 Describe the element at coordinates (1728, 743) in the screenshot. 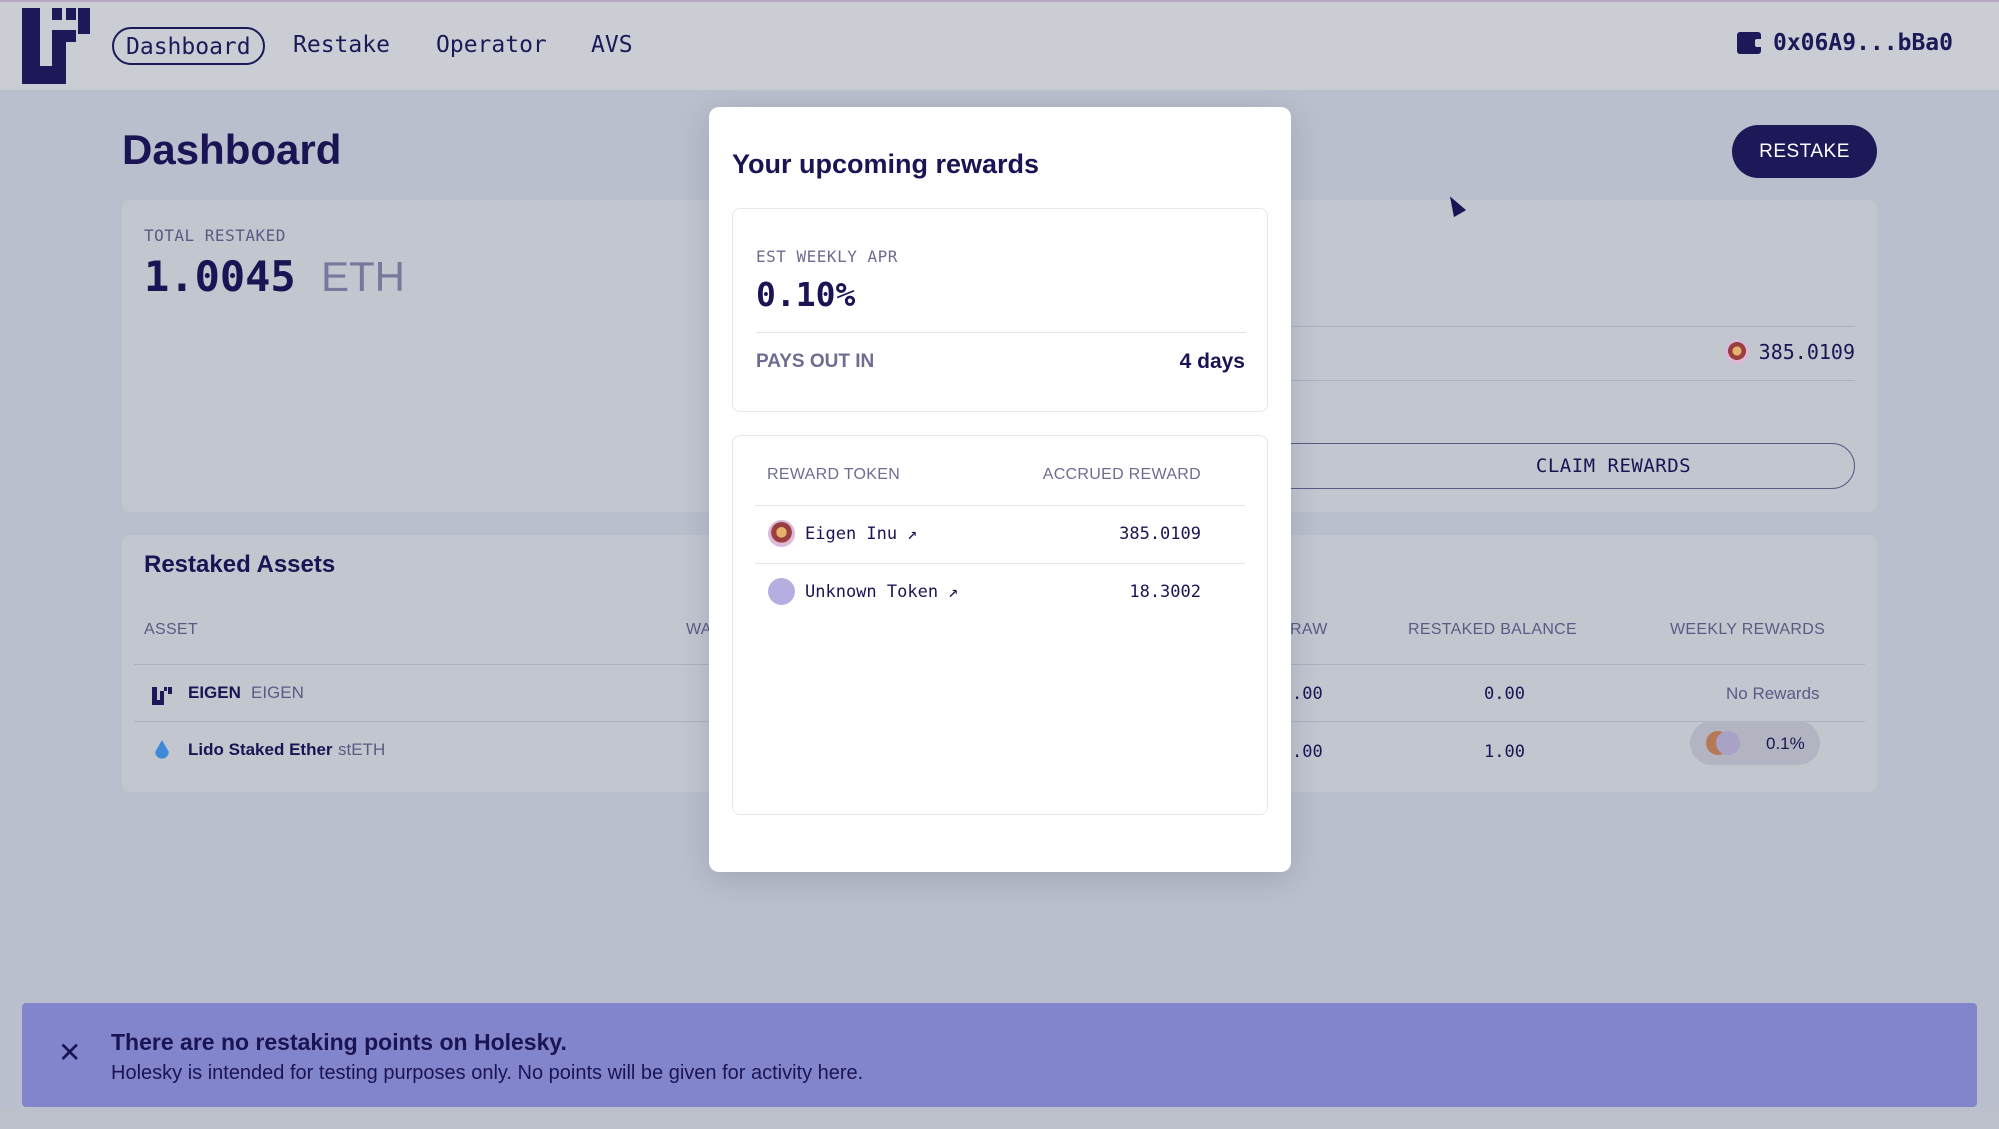

I see `token-icon` at that location.